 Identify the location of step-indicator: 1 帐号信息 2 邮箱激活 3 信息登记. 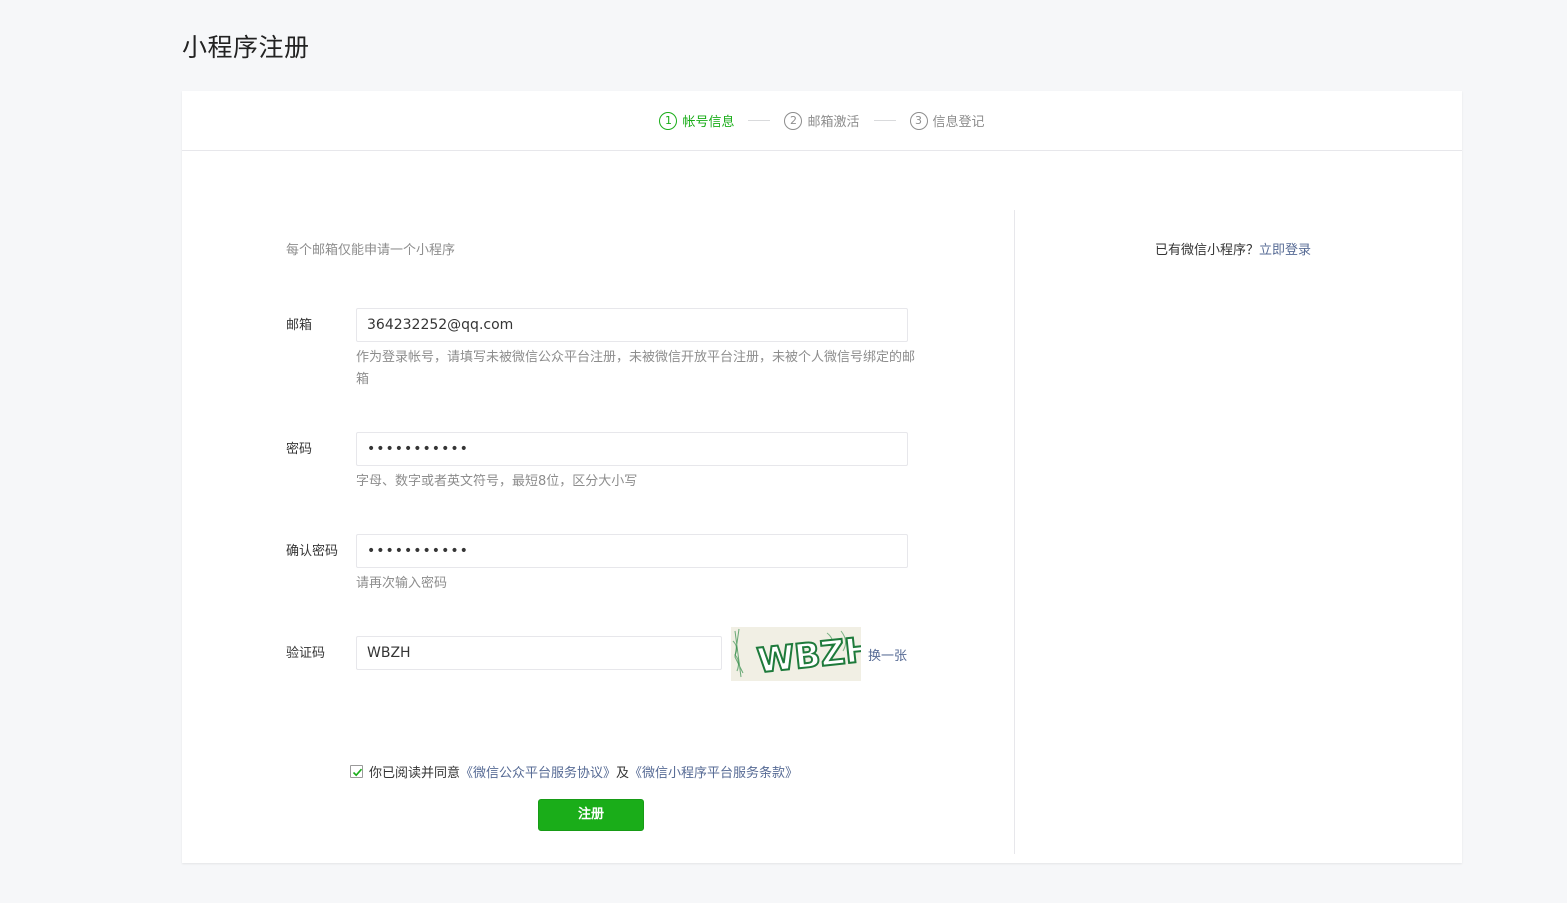
(822, 121).